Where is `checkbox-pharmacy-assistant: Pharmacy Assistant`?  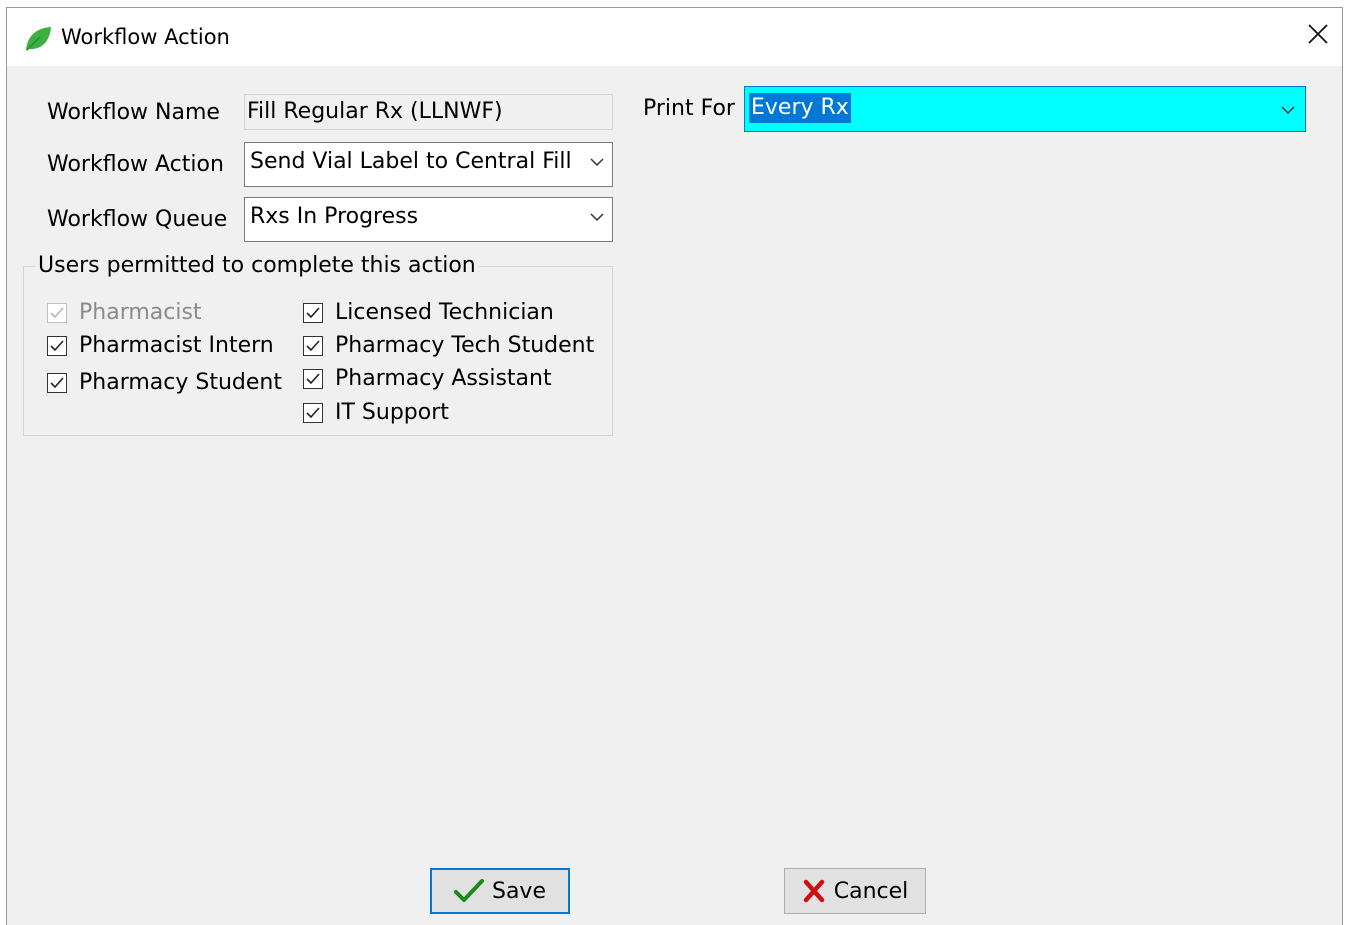
checkbox-pharmacy-assistant: Pharmacy Assistant is located at coordinates (427, 378).